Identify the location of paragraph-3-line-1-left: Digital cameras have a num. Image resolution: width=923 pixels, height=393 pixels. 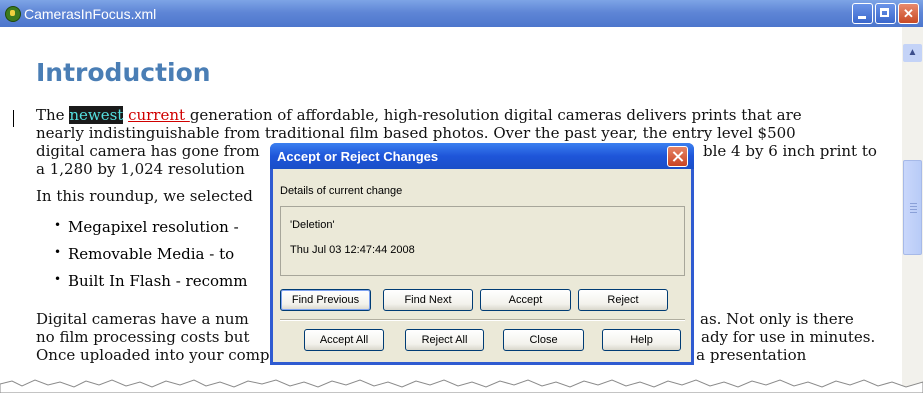
(142, 319).